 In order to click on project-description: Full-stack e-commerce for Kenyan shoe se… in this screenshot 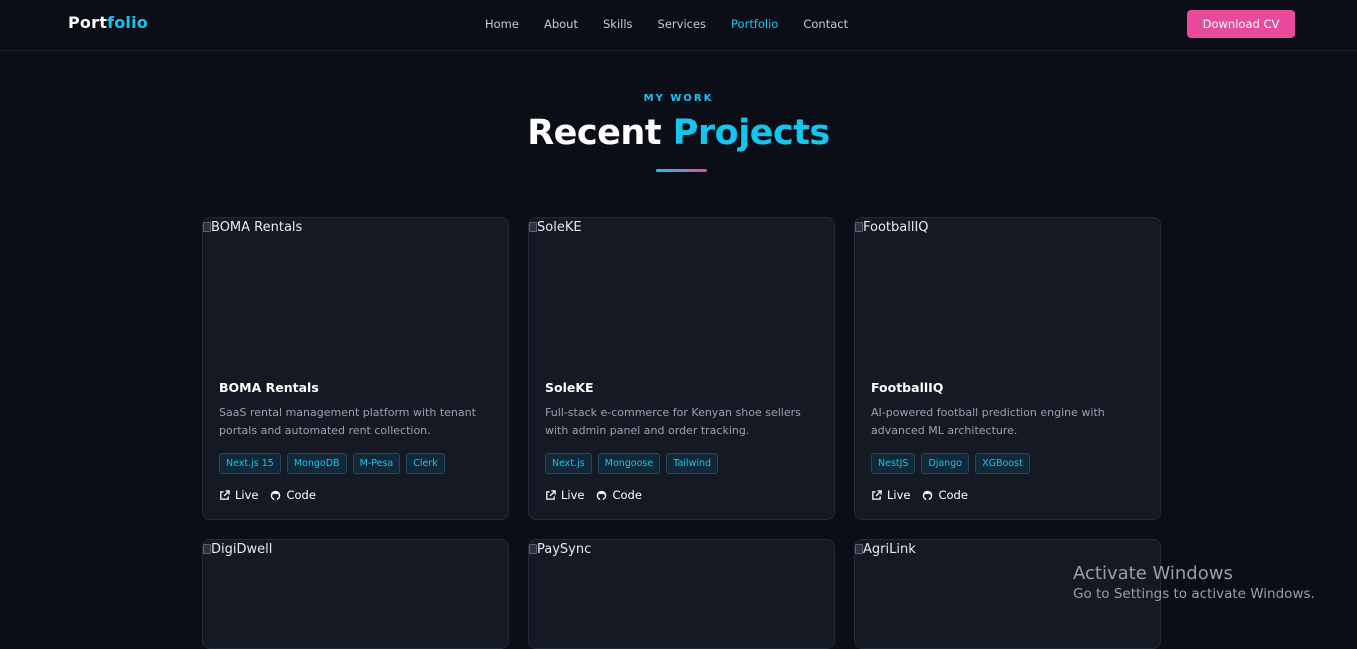, I will do `click(673, 421)`.